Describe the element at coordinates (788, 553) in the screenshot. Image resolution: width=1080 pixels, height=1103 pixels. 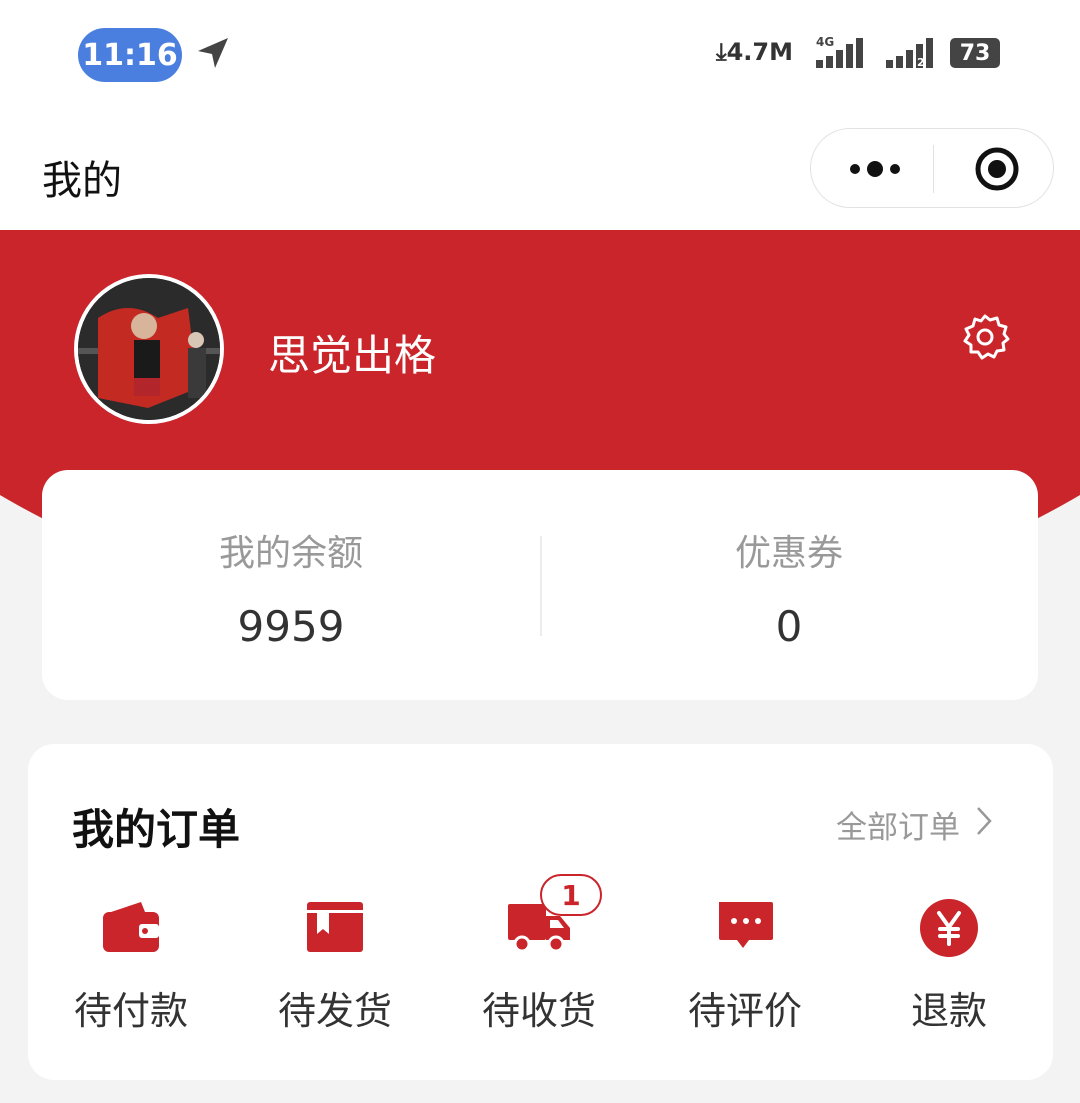
I see `coupon-label: 优惠券` at that location.